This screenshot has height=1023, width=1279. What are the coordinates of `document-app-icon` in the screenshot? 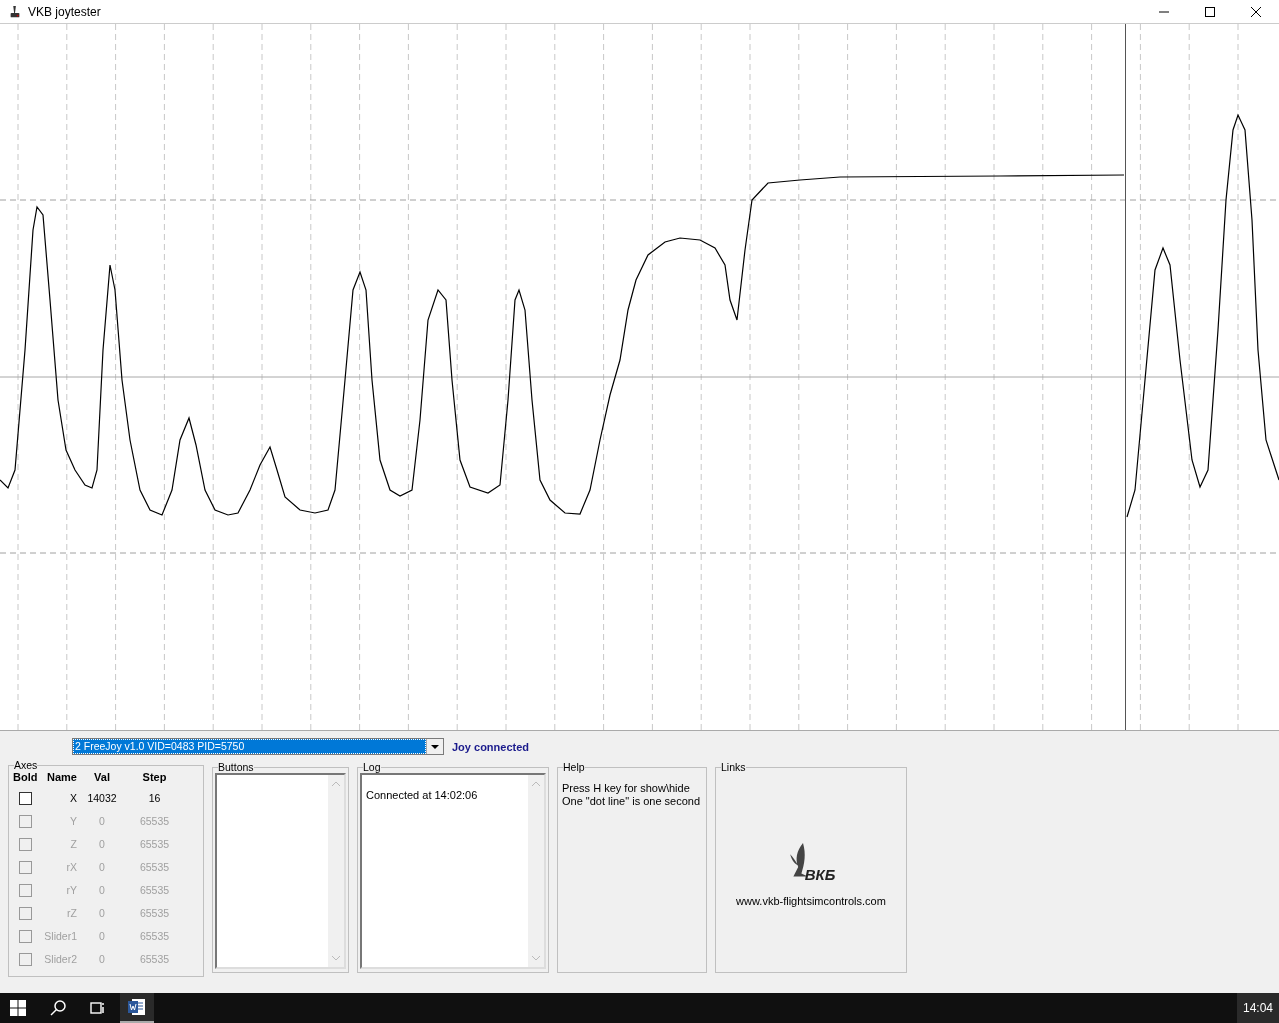 It's located at (137, 1008).